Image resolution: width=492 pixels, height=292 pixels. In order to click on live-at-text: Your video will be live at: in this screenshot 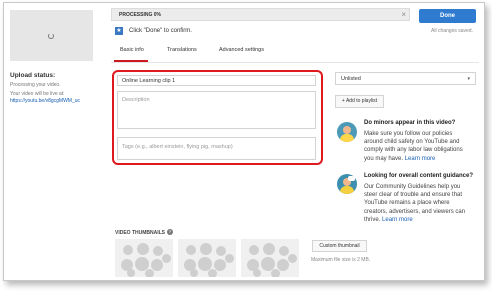, I will do `click(37, 94)`.